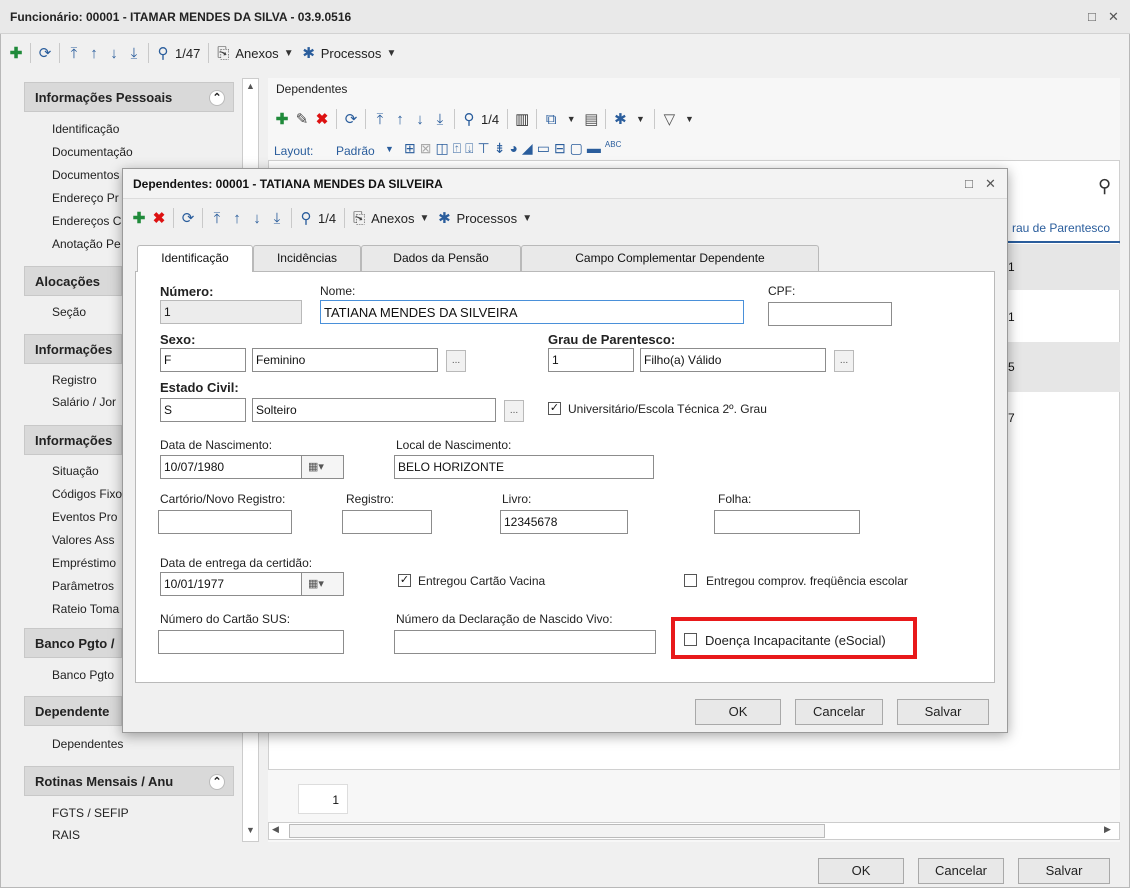  What do you see at coordinates (251, 642) in the screenshot?
I see `sus-field` at bounding box center [251, 642].